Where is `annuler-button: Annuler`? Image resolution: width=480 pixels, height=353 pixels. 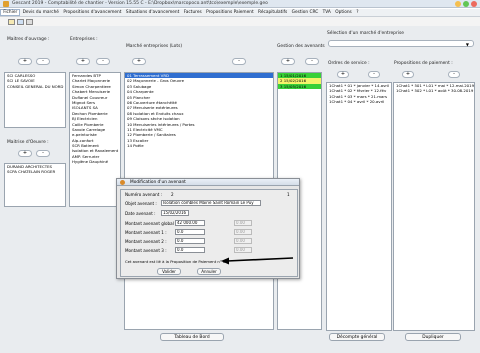
annuler-button: Annuler is located at coordinates (209, 271).